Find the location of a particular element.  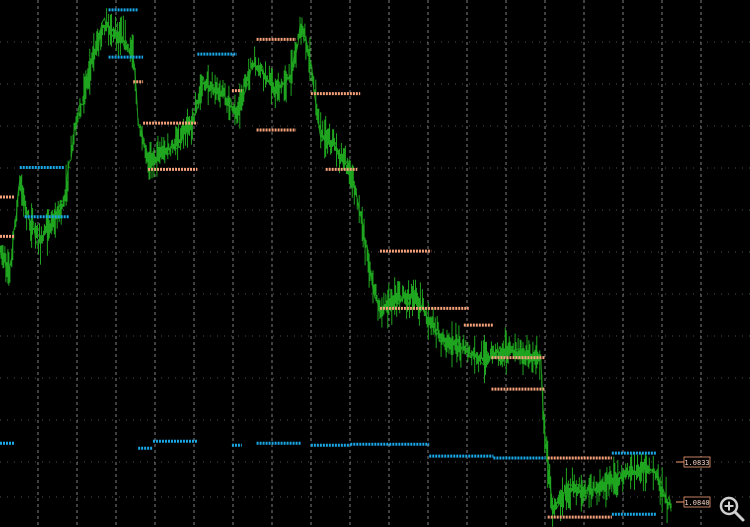

price-tag-label: 1.0833 is located at coordinates (696, 463).